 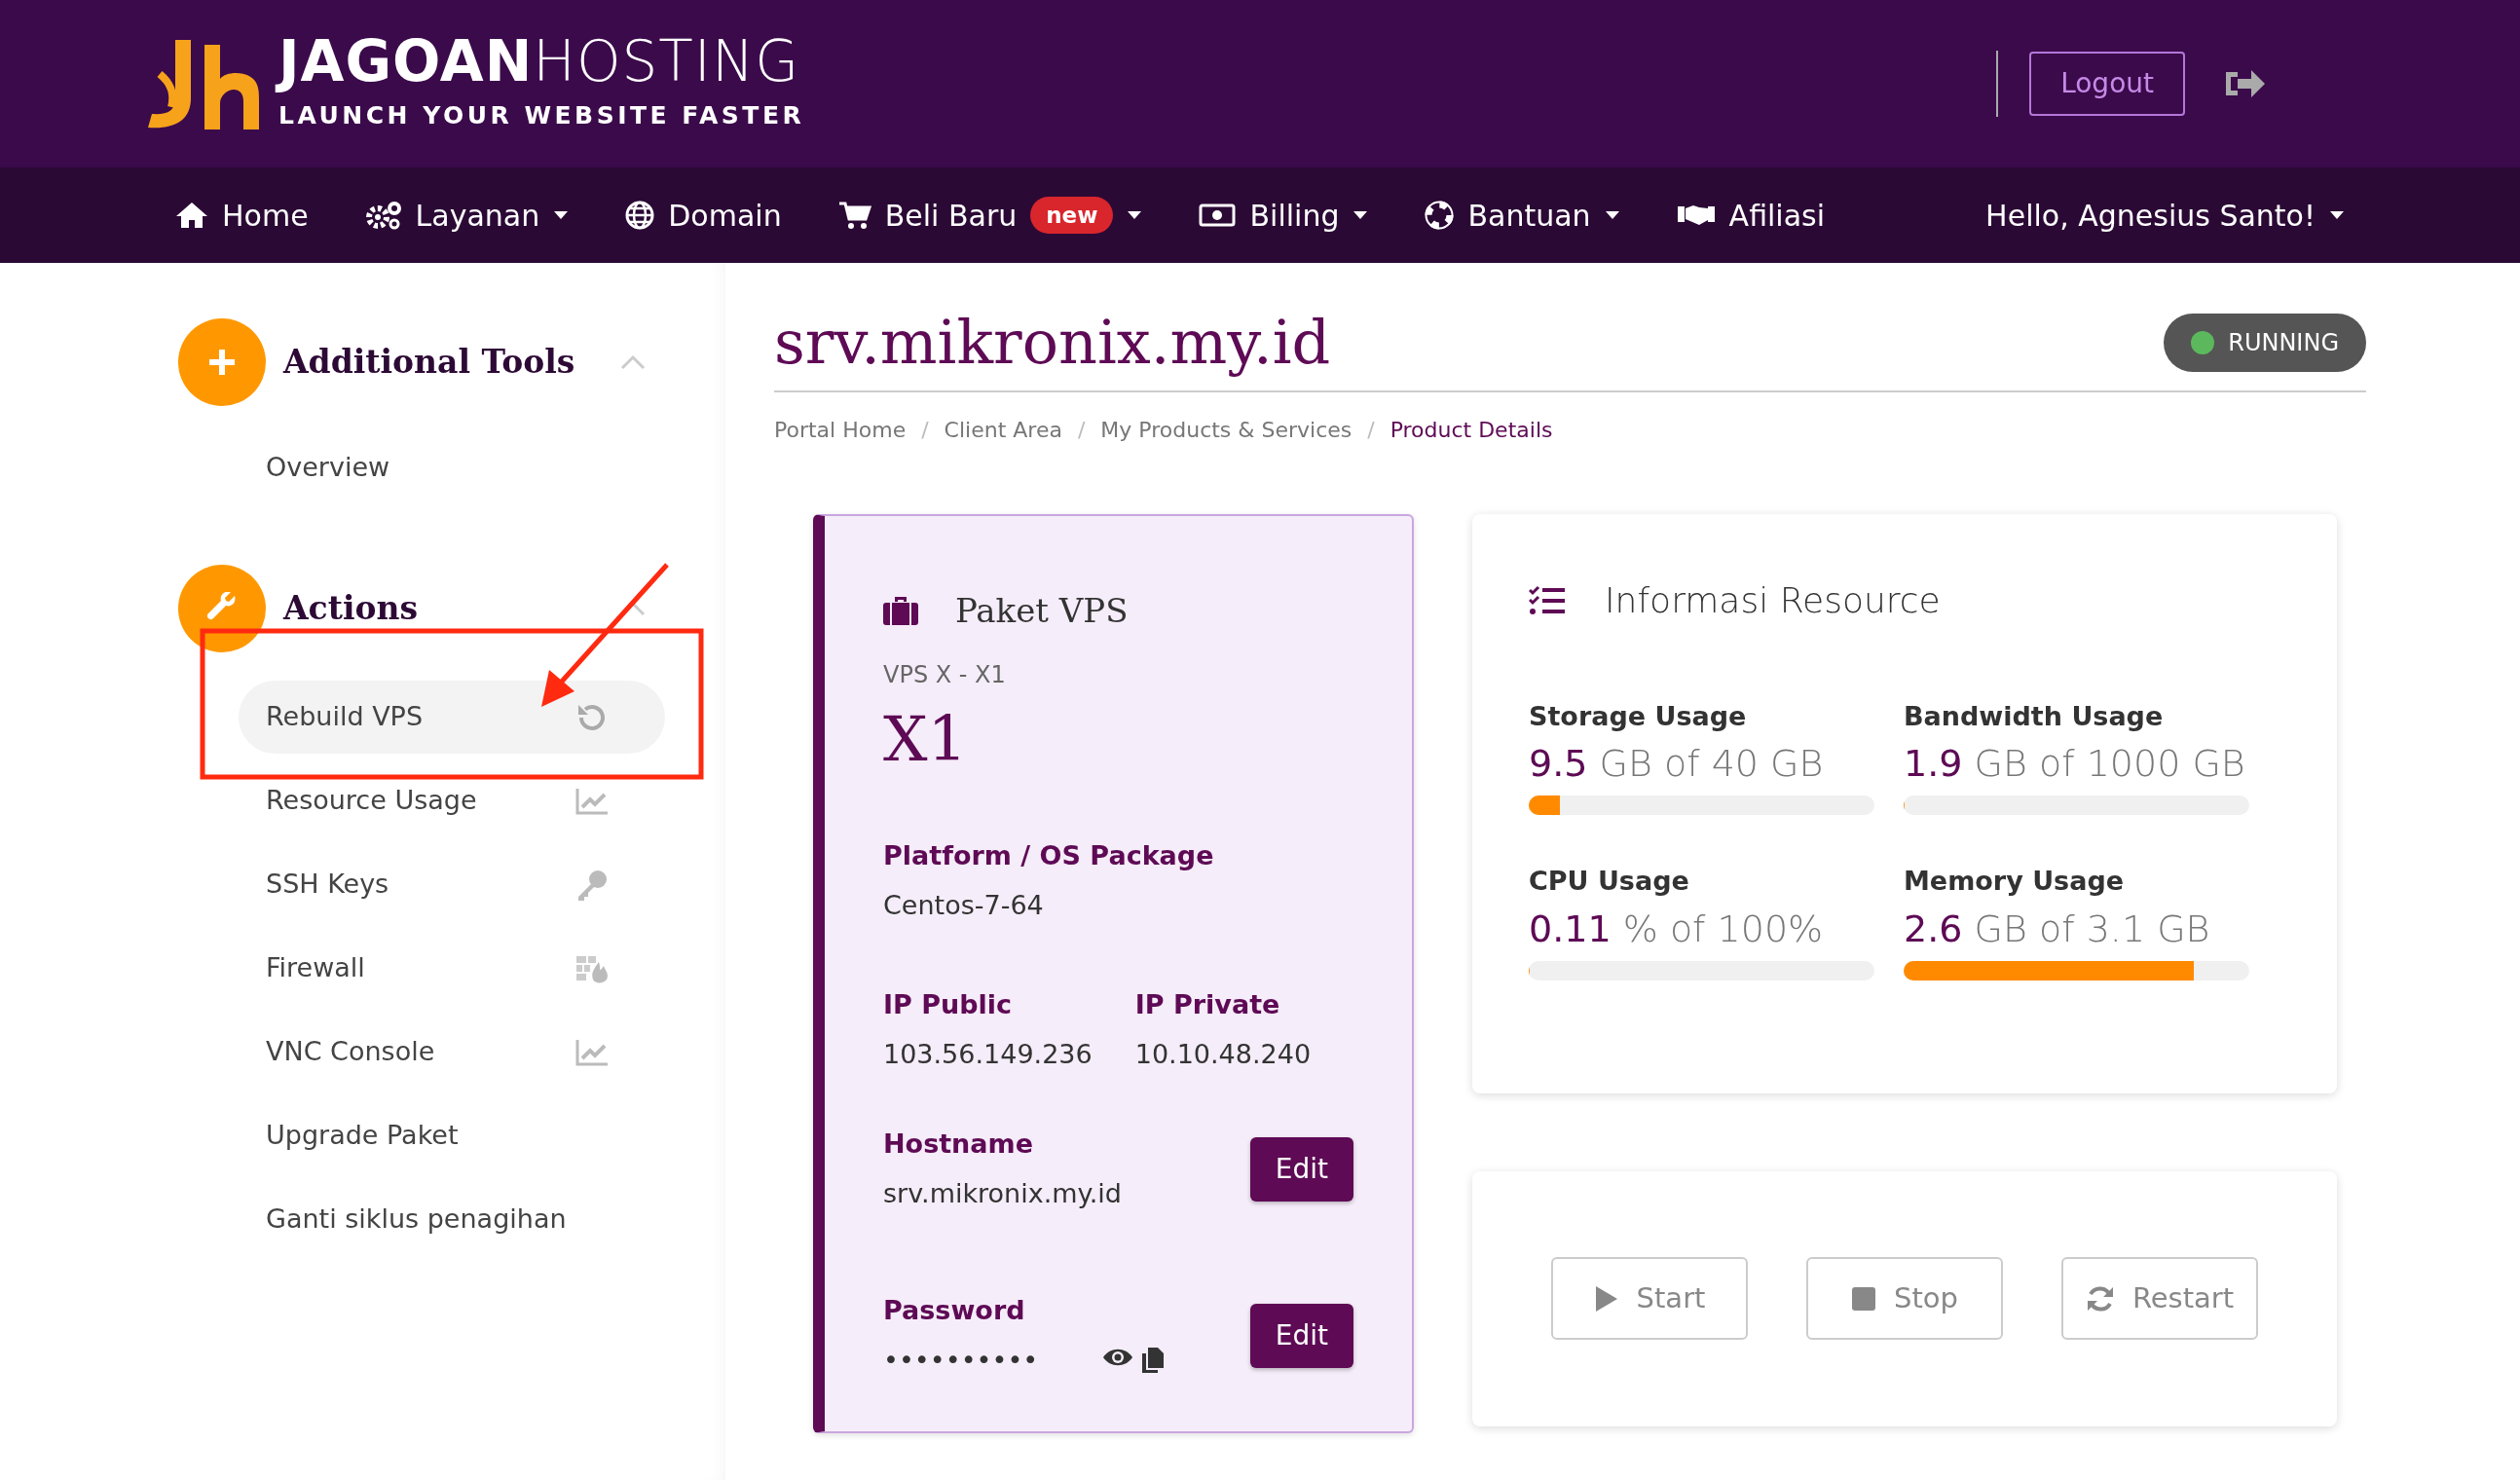 I want to click on sidebar-item: Ganti siklus penagihan, so click(x=452, y=1219).